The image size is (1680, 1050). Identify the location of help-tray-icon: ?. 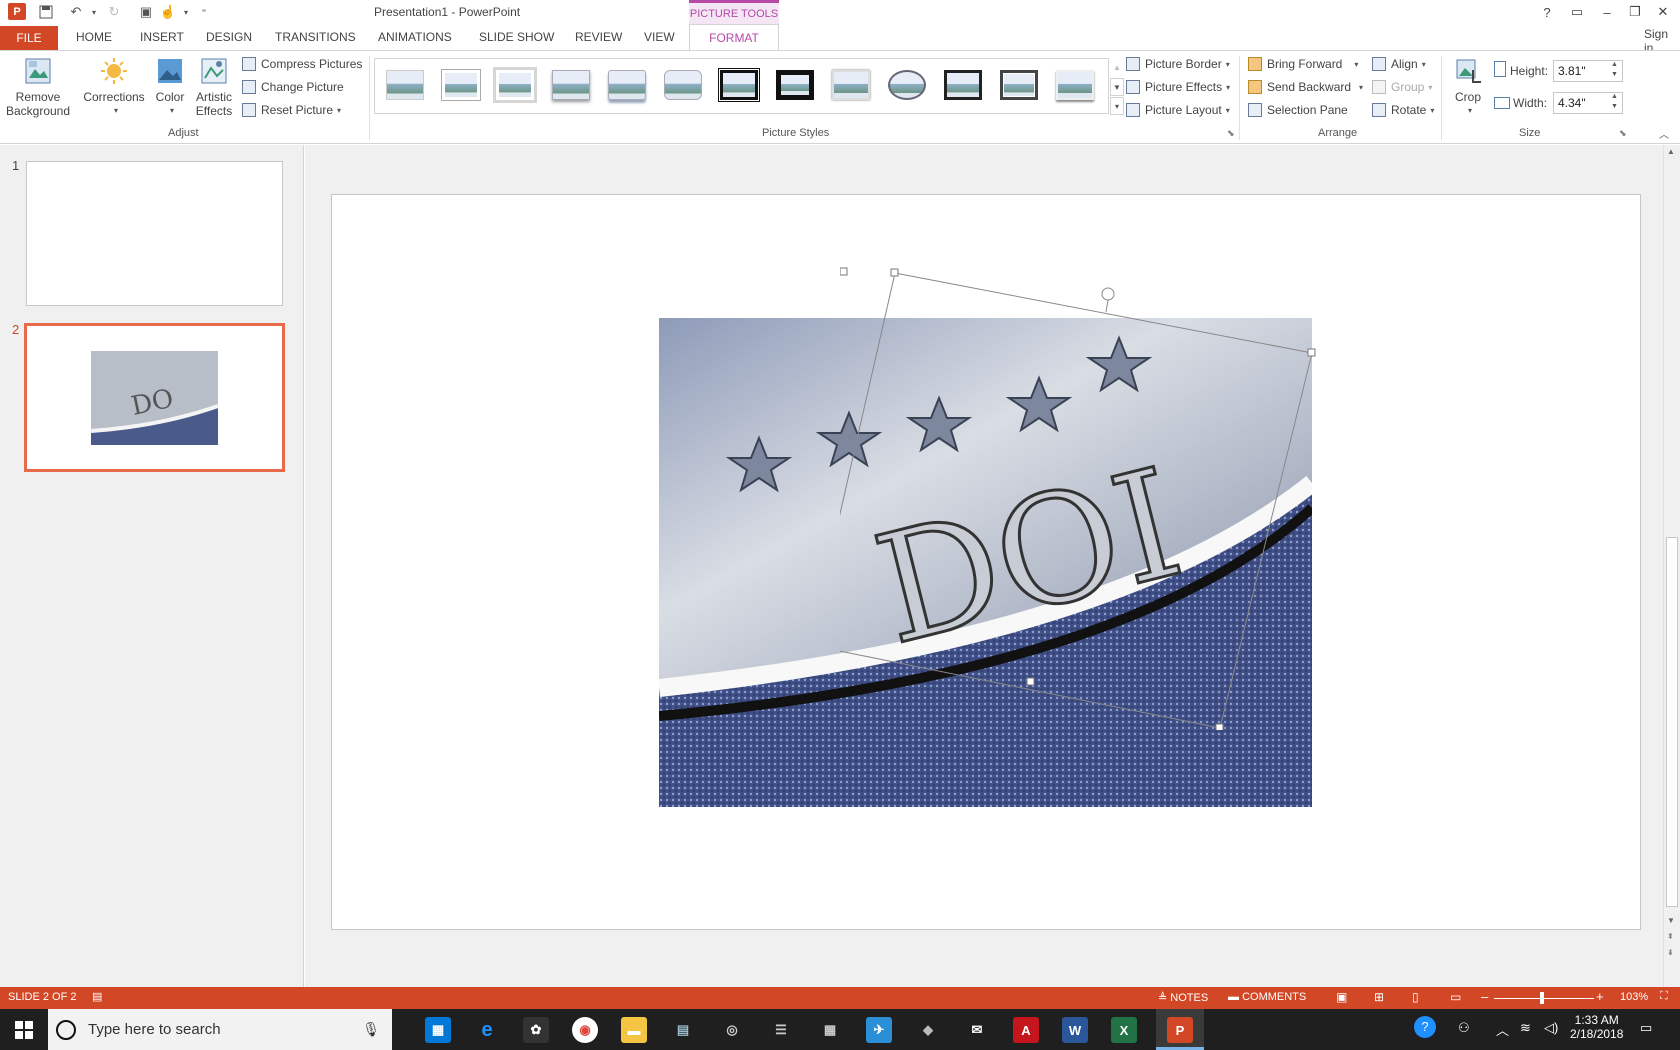
(1425, 1027).